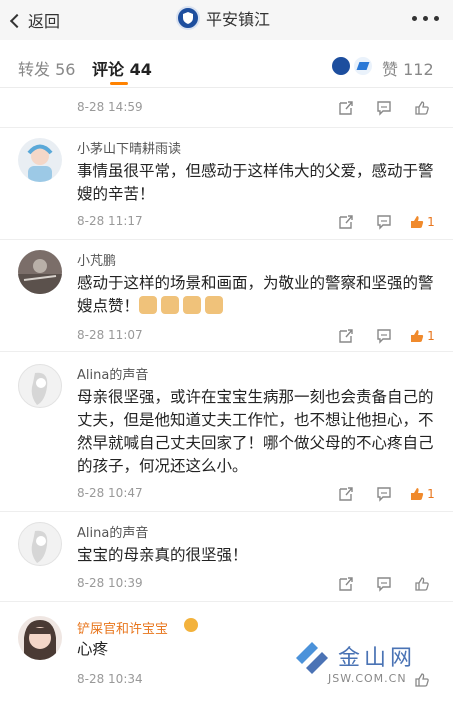 Image resolution: width=453 pixels, height=708 pixels. What do you see at coordinates (226, 65) in the screenshot?
I see `tab-bar: 转发 56 评论 44 赞 112` at bounding box center [226, 65].